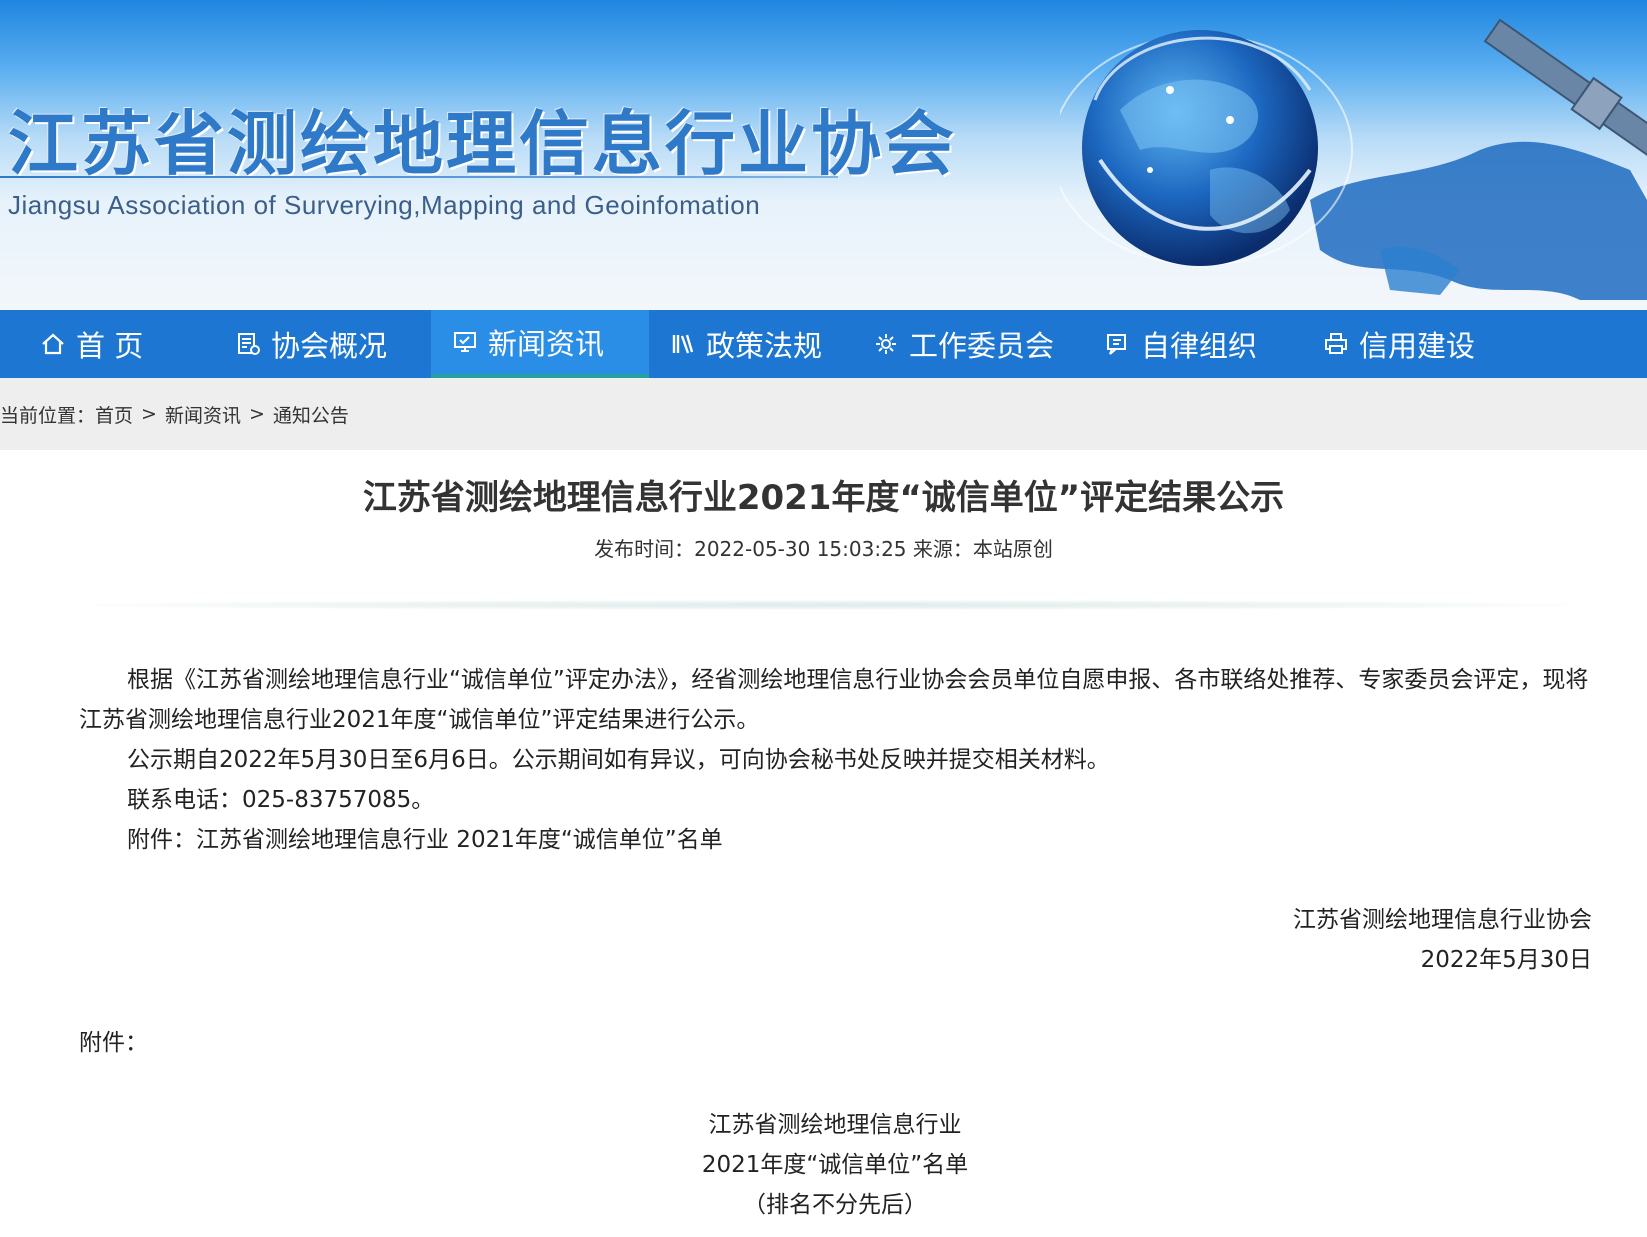 This screenshot has height=1237, width=1647. I want to click on article-meta: 发布时间：2022-05-30 15:03:25 来源：本站原创, so click(823, 549).